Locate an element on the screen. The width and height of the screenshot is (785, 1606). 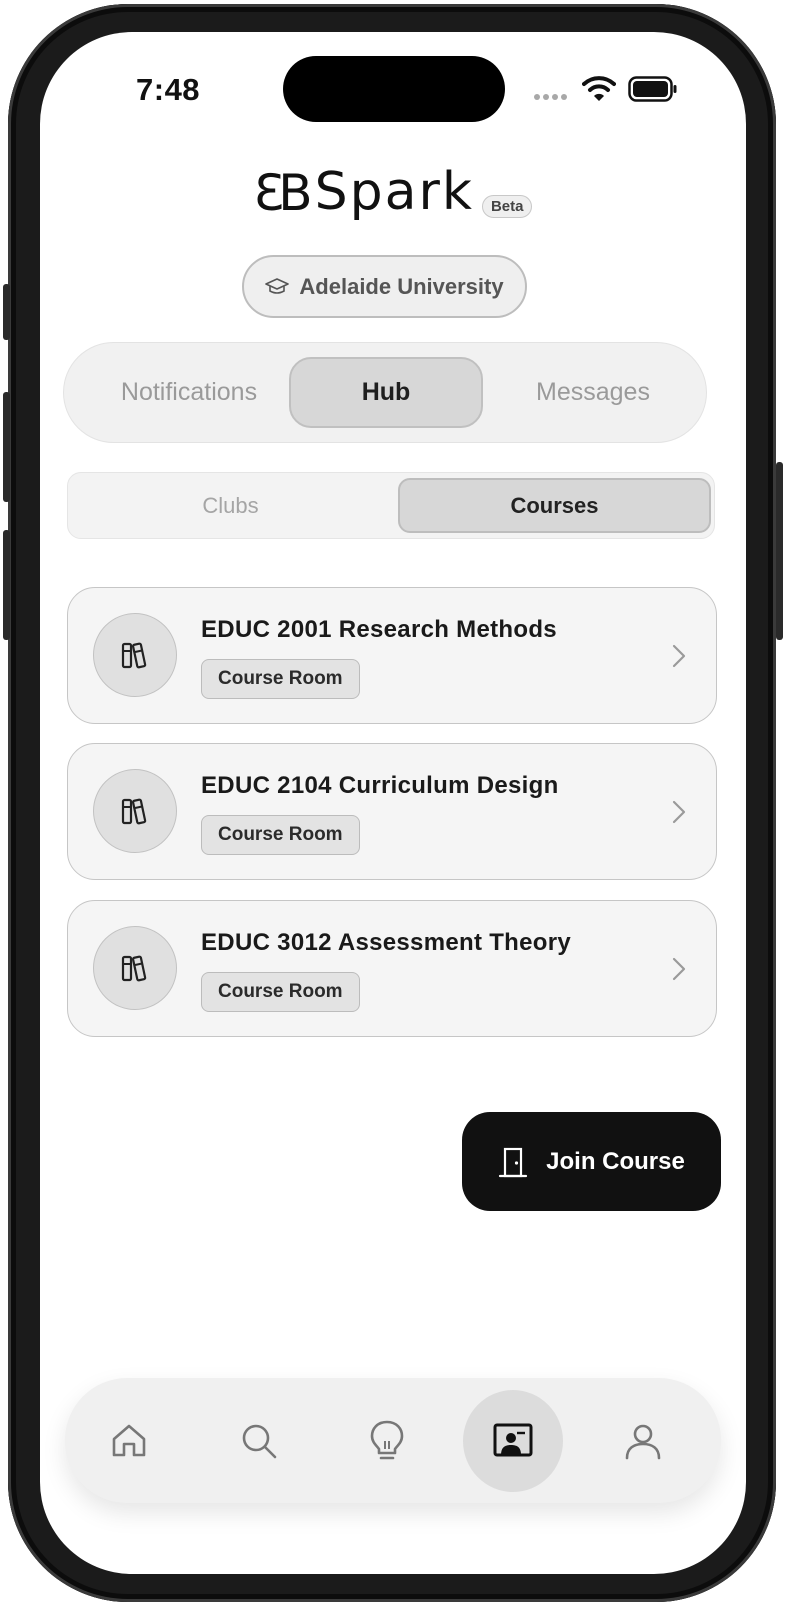
volume-up-button is located at coordinates (6, 447).